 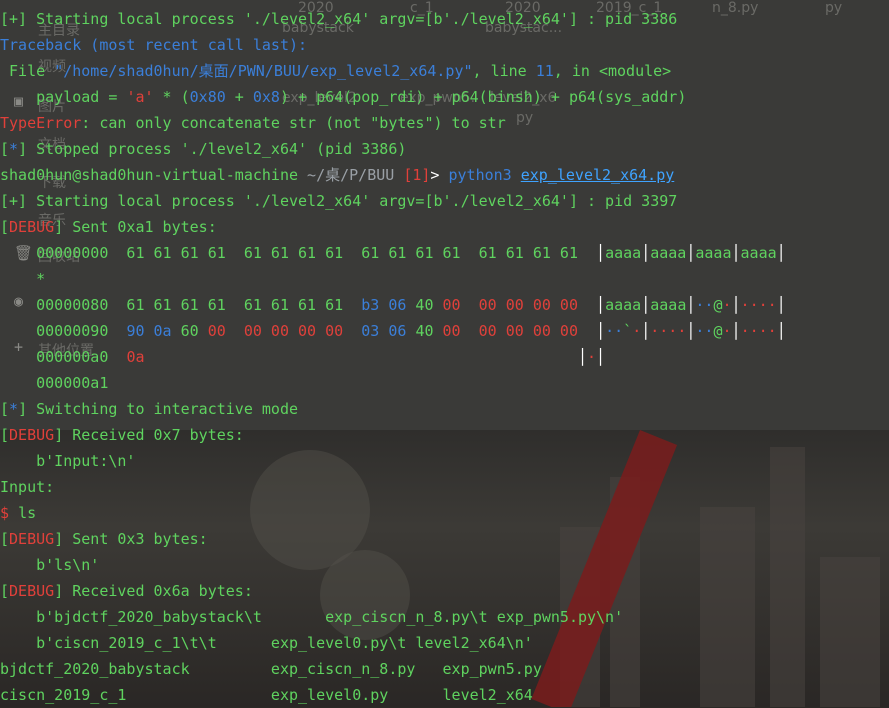 What do you see at coordinates (41, 123) in the screenshot?
I see `terminal-text: TypeError` at bounding box center [41, 123].